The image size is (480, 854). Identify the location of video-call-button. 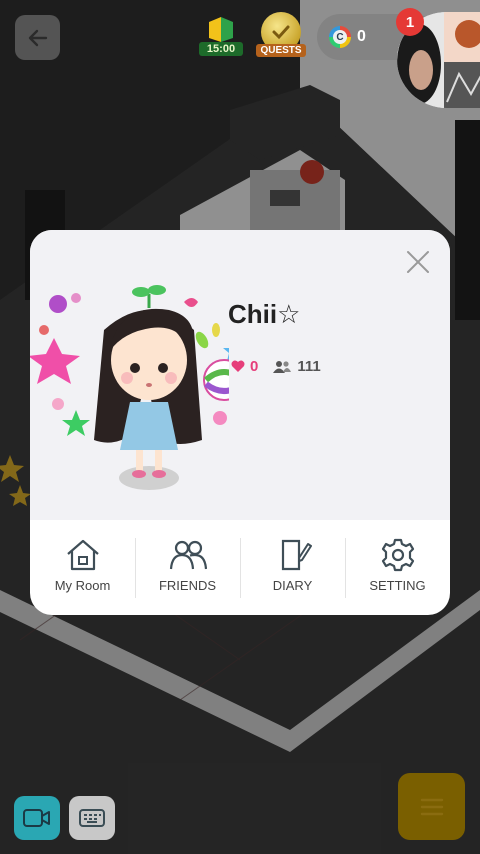
(37, 818).